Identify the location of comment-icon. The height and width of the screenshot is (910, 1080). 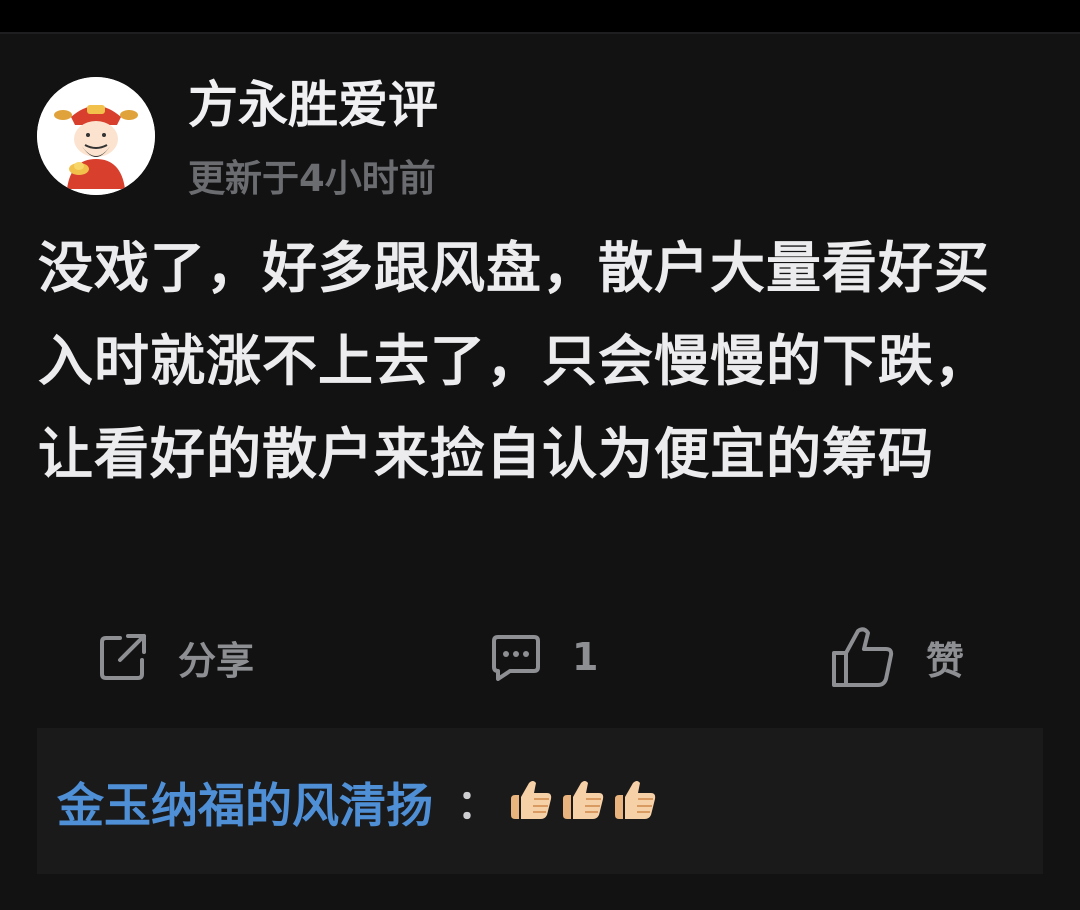
(516, 658).